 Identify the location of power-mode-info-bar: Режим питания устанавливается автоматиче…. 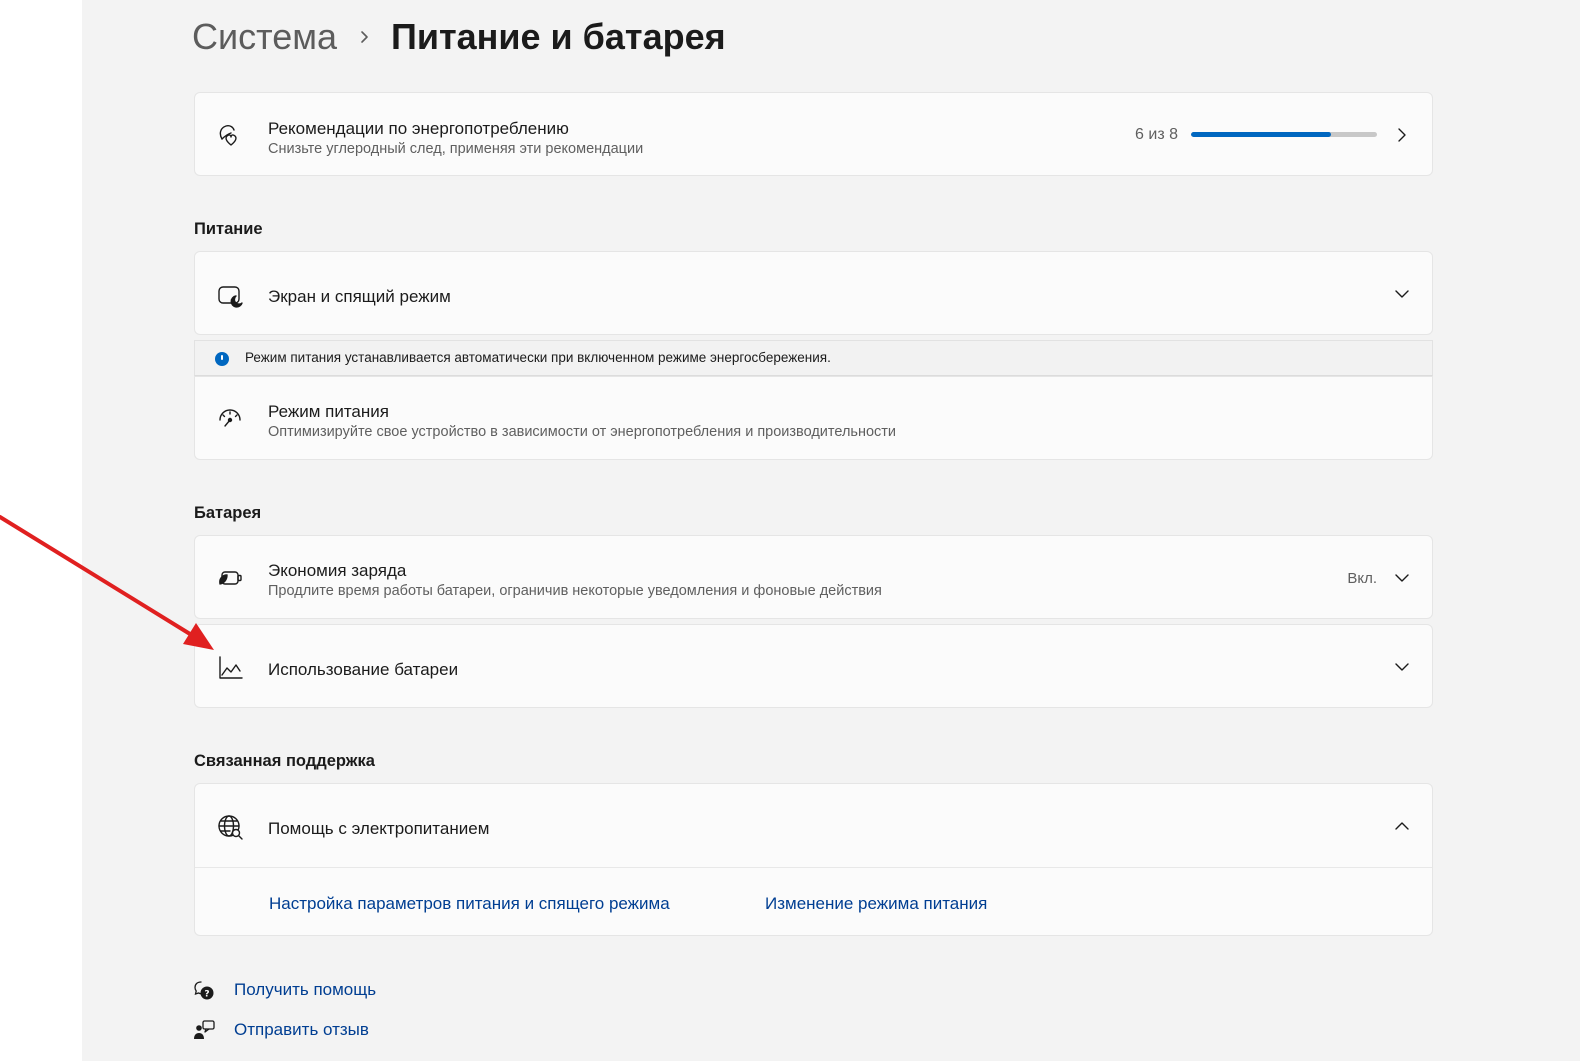
(813, 358).